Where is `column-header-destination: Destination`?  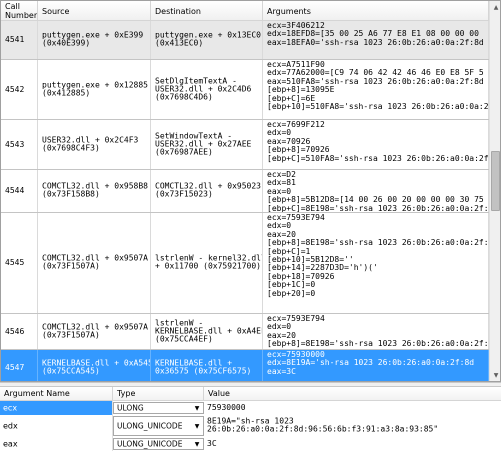
column-header-destination: Destination is located at coordinates (207, 11).